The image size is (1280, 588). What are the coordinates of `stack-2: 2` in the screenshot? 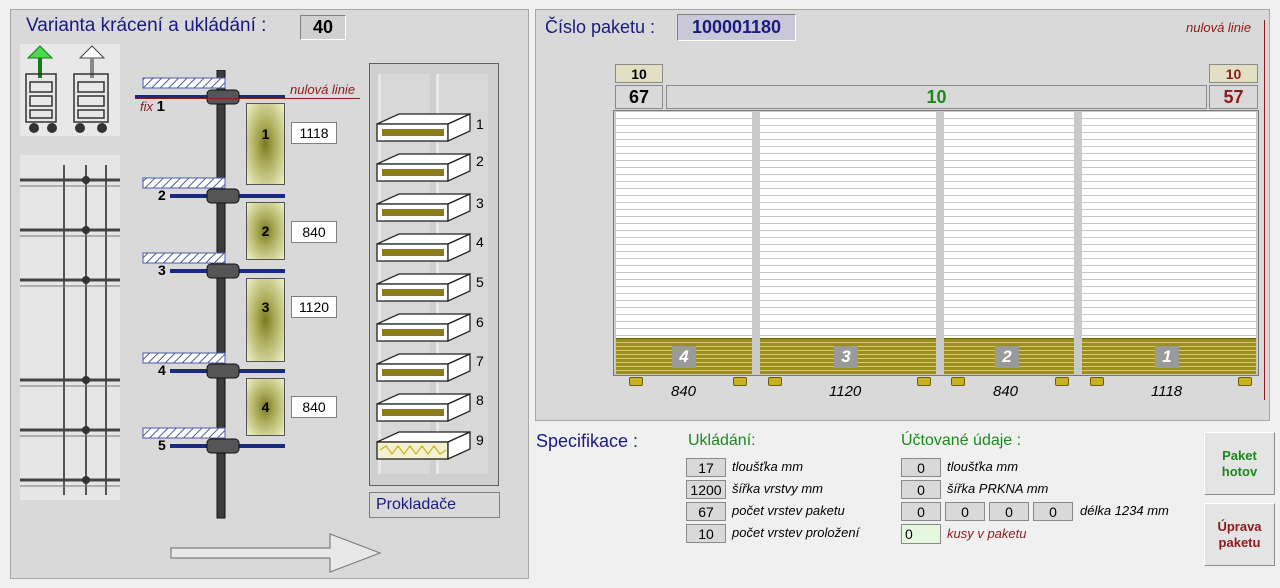 It's located at (1009, 243).